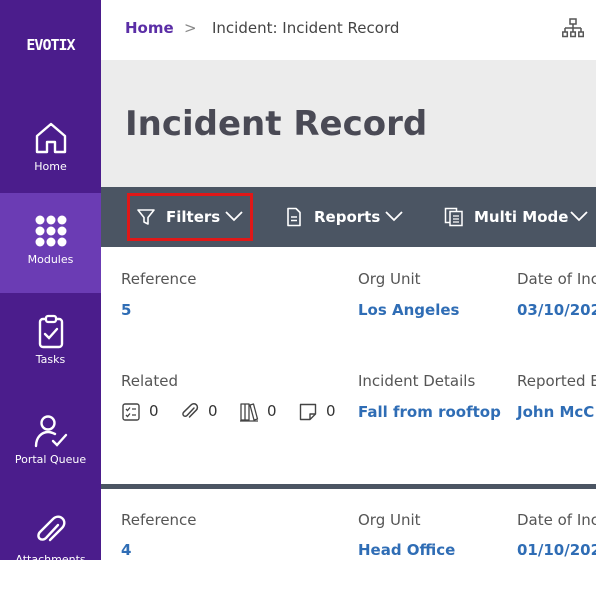 This screenshot has width=596, height=593. Describe the element at coordinates (556, 550) in the screenshot. I see `date-value: 01/10/2022` at that location.